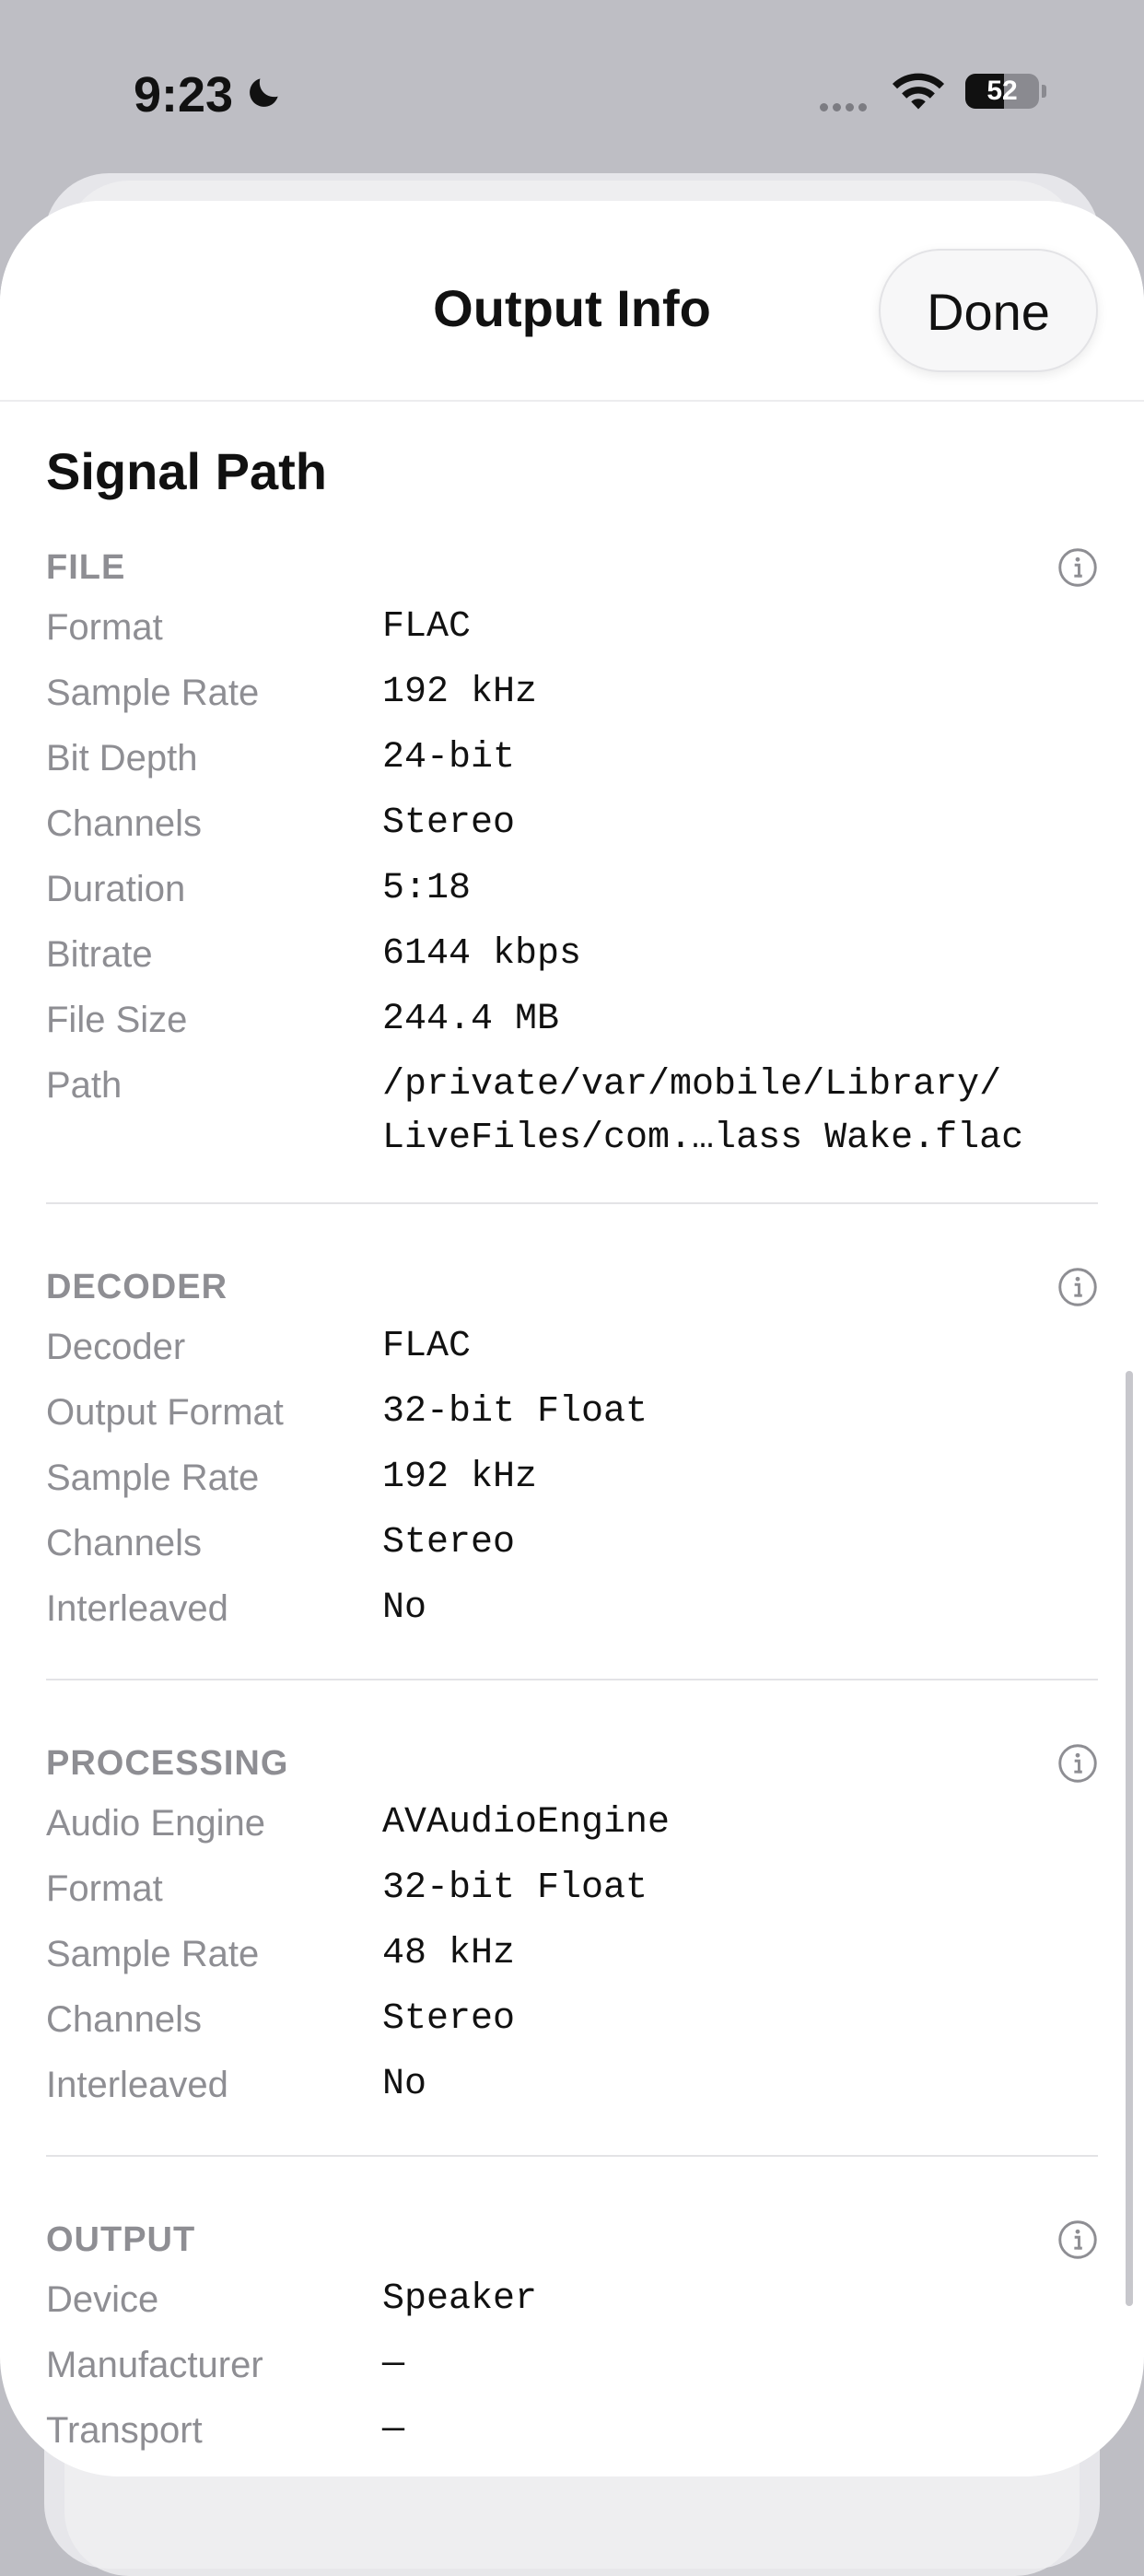 The width and height of the screenshot is (1144, 2576). I want to click on row-label: Manufacturer, so click(154, 2365).